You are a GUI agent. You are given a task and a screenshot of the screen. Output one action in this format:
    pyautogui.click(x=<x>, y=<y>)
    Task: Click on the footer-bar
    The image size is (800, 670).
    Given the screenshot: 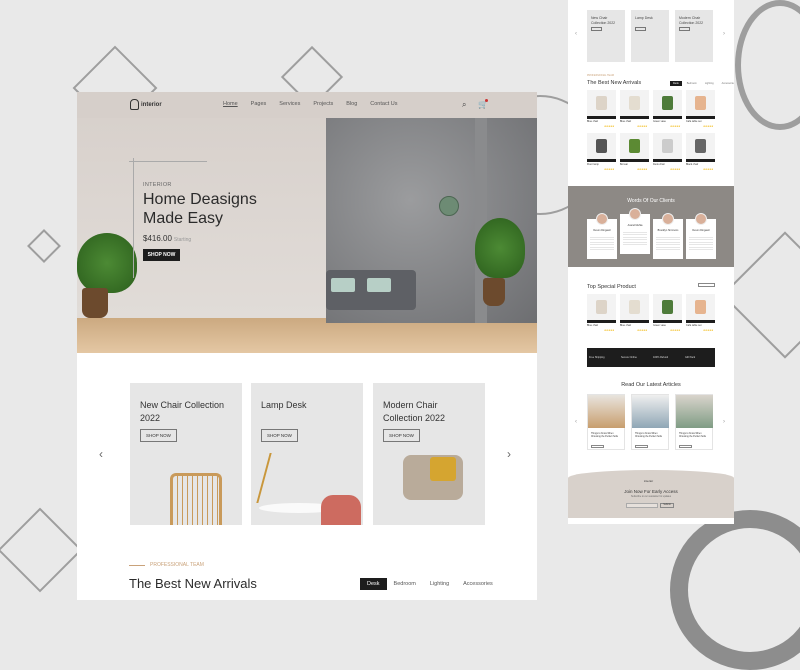 What is the action you would take?
    pyautogui.click(x=651, y=521)
    